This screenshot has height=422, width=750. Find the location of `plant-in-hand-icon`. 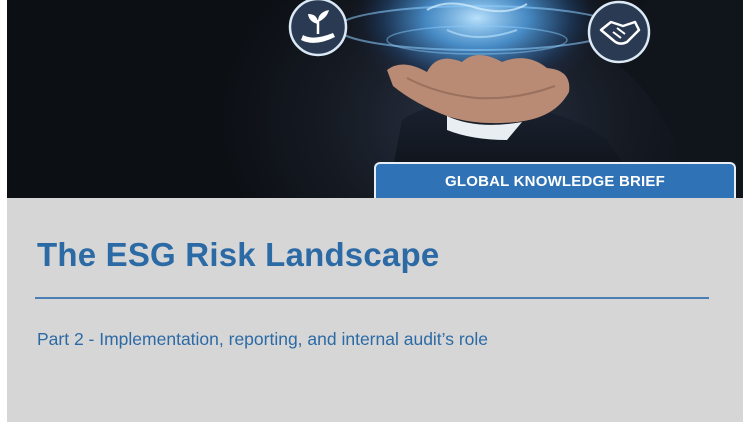

plant-in-hand-icon is located at coordinates (318, 28).